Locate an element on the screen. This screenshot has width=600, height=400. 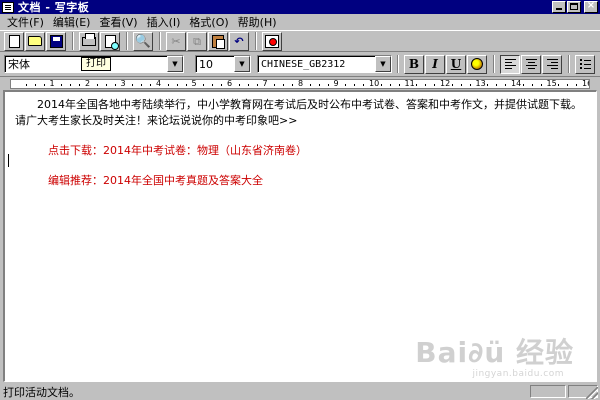
wordpad-app-icon is located at coordinates (8, 7).